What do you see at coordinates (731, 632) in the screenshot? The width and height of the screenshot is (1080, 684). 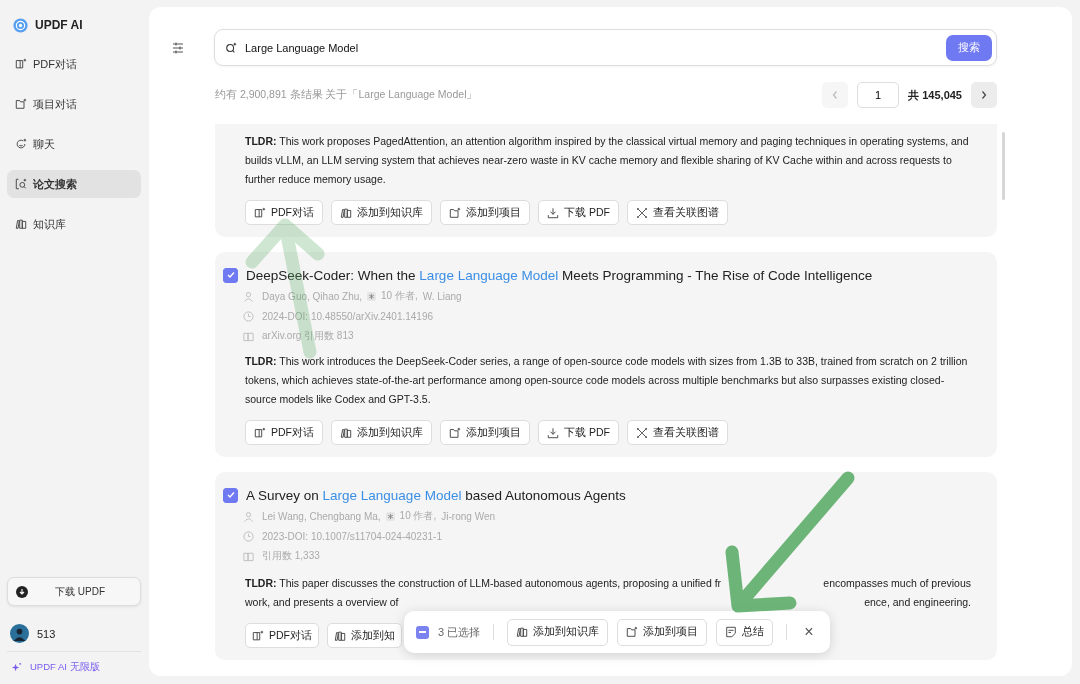 I see `summary-icon` at bounding box center [731, 632].